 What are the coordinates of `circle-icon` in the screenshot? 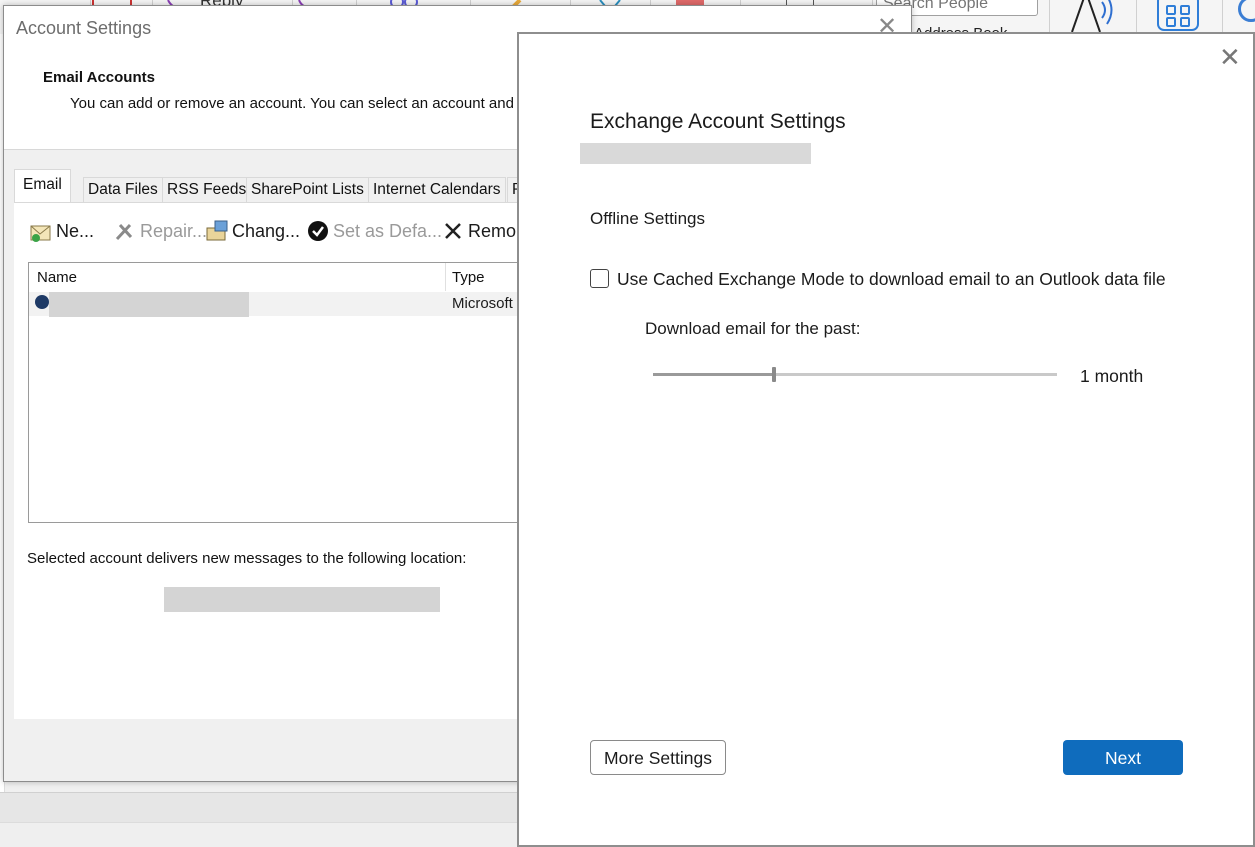 It's located at (1246, 11).